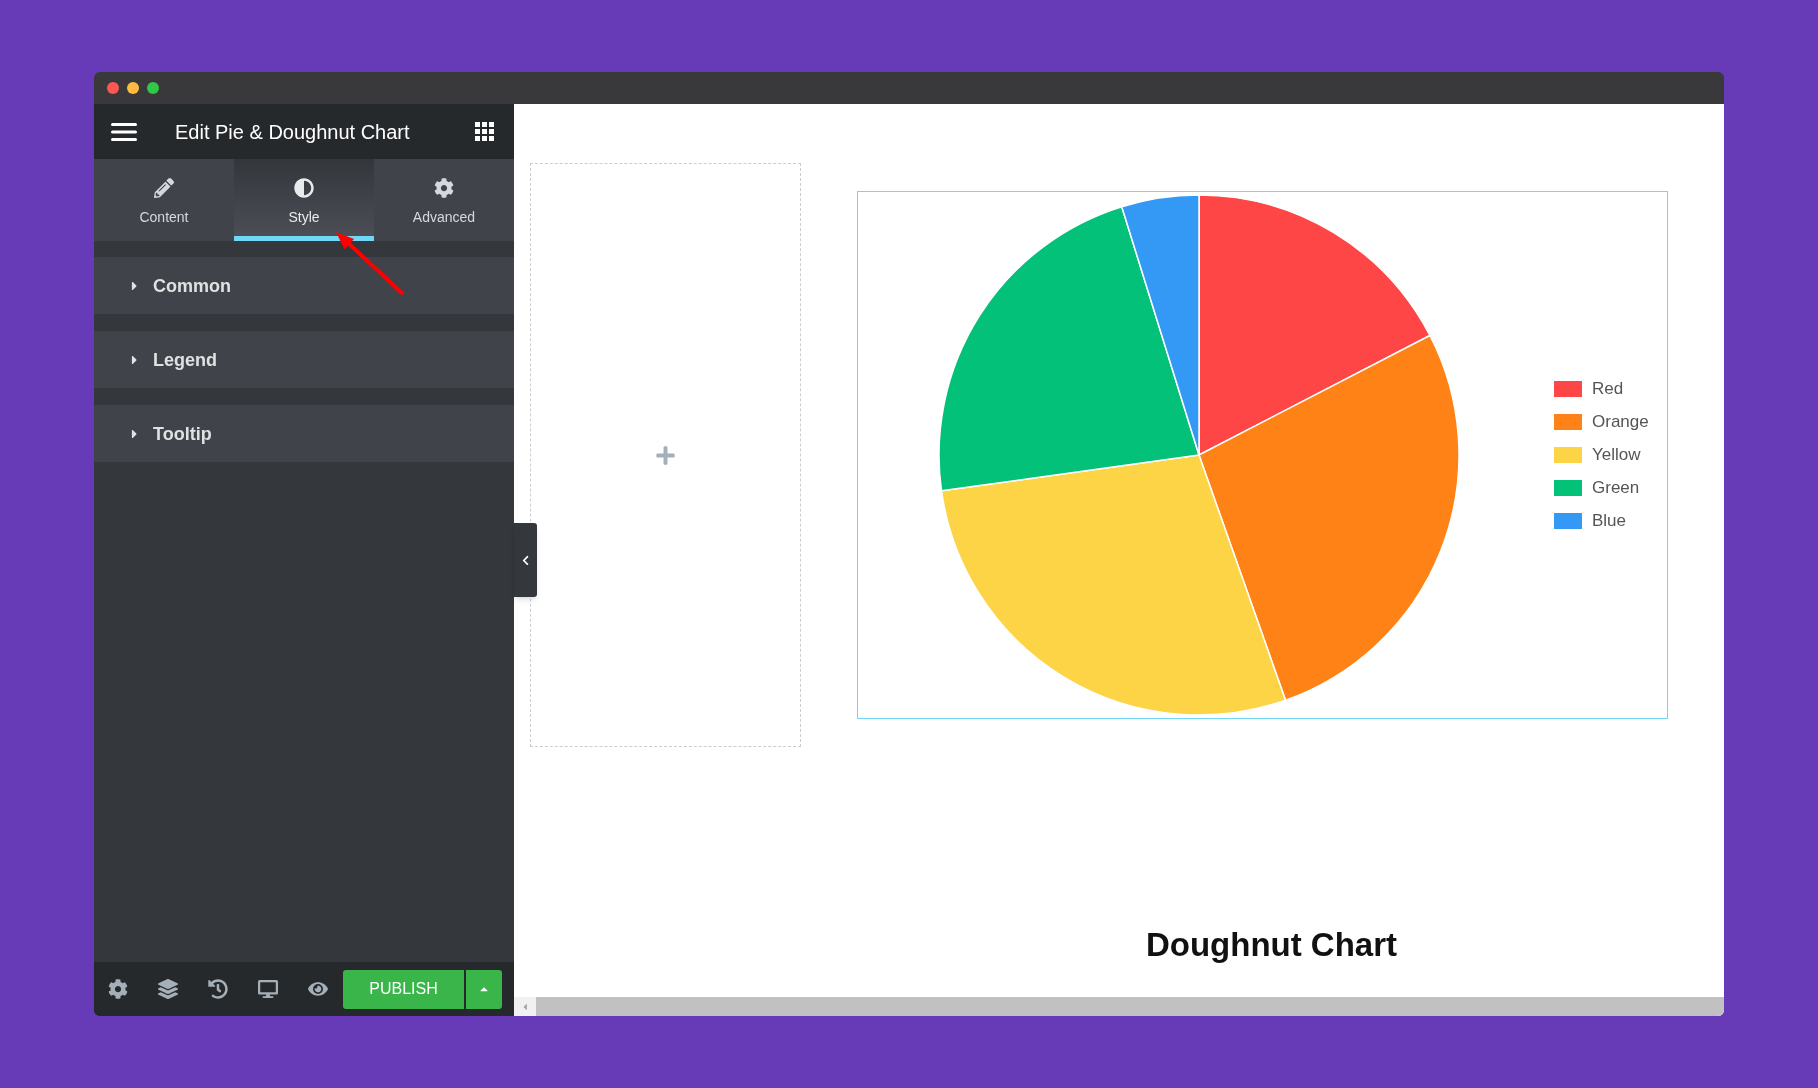 The height and width of the screenshot is (1088, 1818). Describe the element at coordinates (1616, 488) in the screenshot. I see `legend-label: Green` at that location.